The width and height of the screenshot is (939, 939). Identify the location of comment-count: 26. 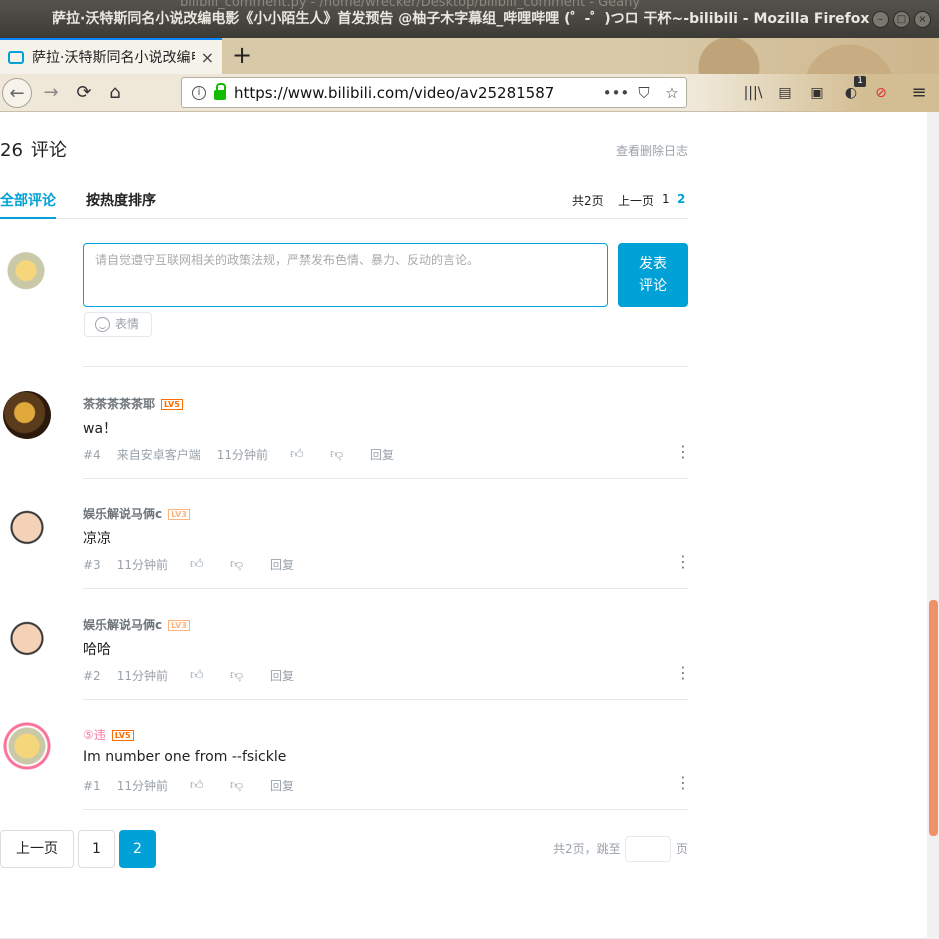
(11, 150).